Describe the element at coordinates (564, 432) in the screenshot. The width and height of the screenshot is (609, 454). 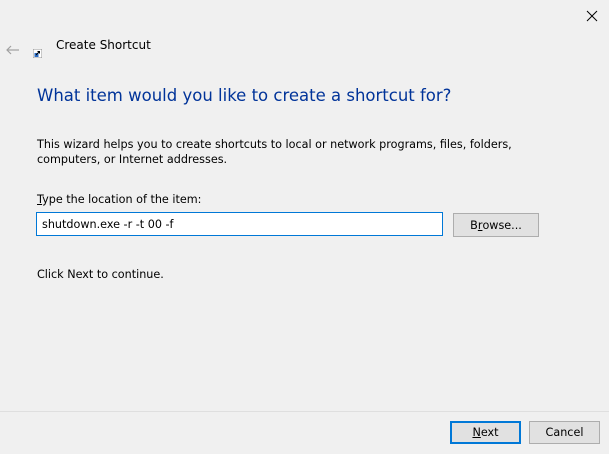
I see `cancel-button: Cancel` at that location.